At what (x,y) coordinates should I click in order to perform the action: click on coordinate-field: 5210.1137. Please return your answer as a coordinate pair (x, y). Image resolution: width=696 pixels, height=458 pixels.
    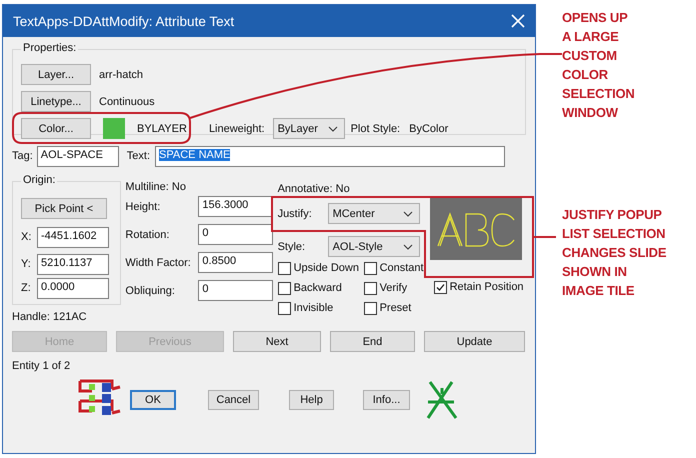
    Looking at the image, I should click on (73, 264).